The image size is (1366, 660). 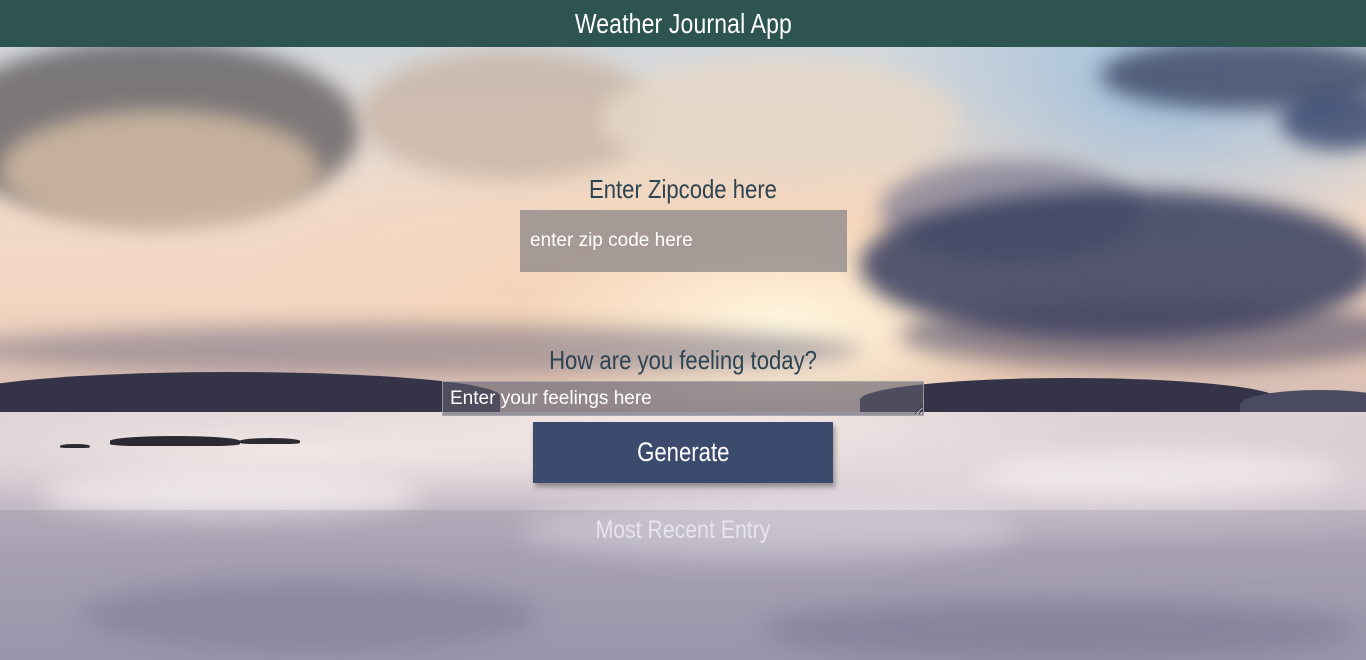 I want to click on app-header: Weather Journal App, so click(x=683, y=23).